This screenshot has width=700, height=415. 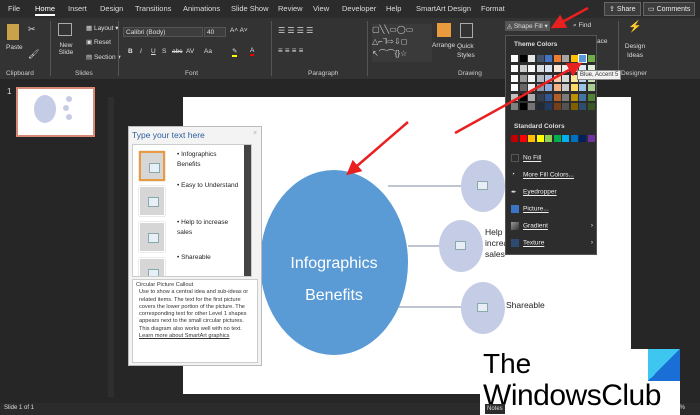 I want to click on bullet-1: • Infographics Benefits, so click(x=207, y=160).